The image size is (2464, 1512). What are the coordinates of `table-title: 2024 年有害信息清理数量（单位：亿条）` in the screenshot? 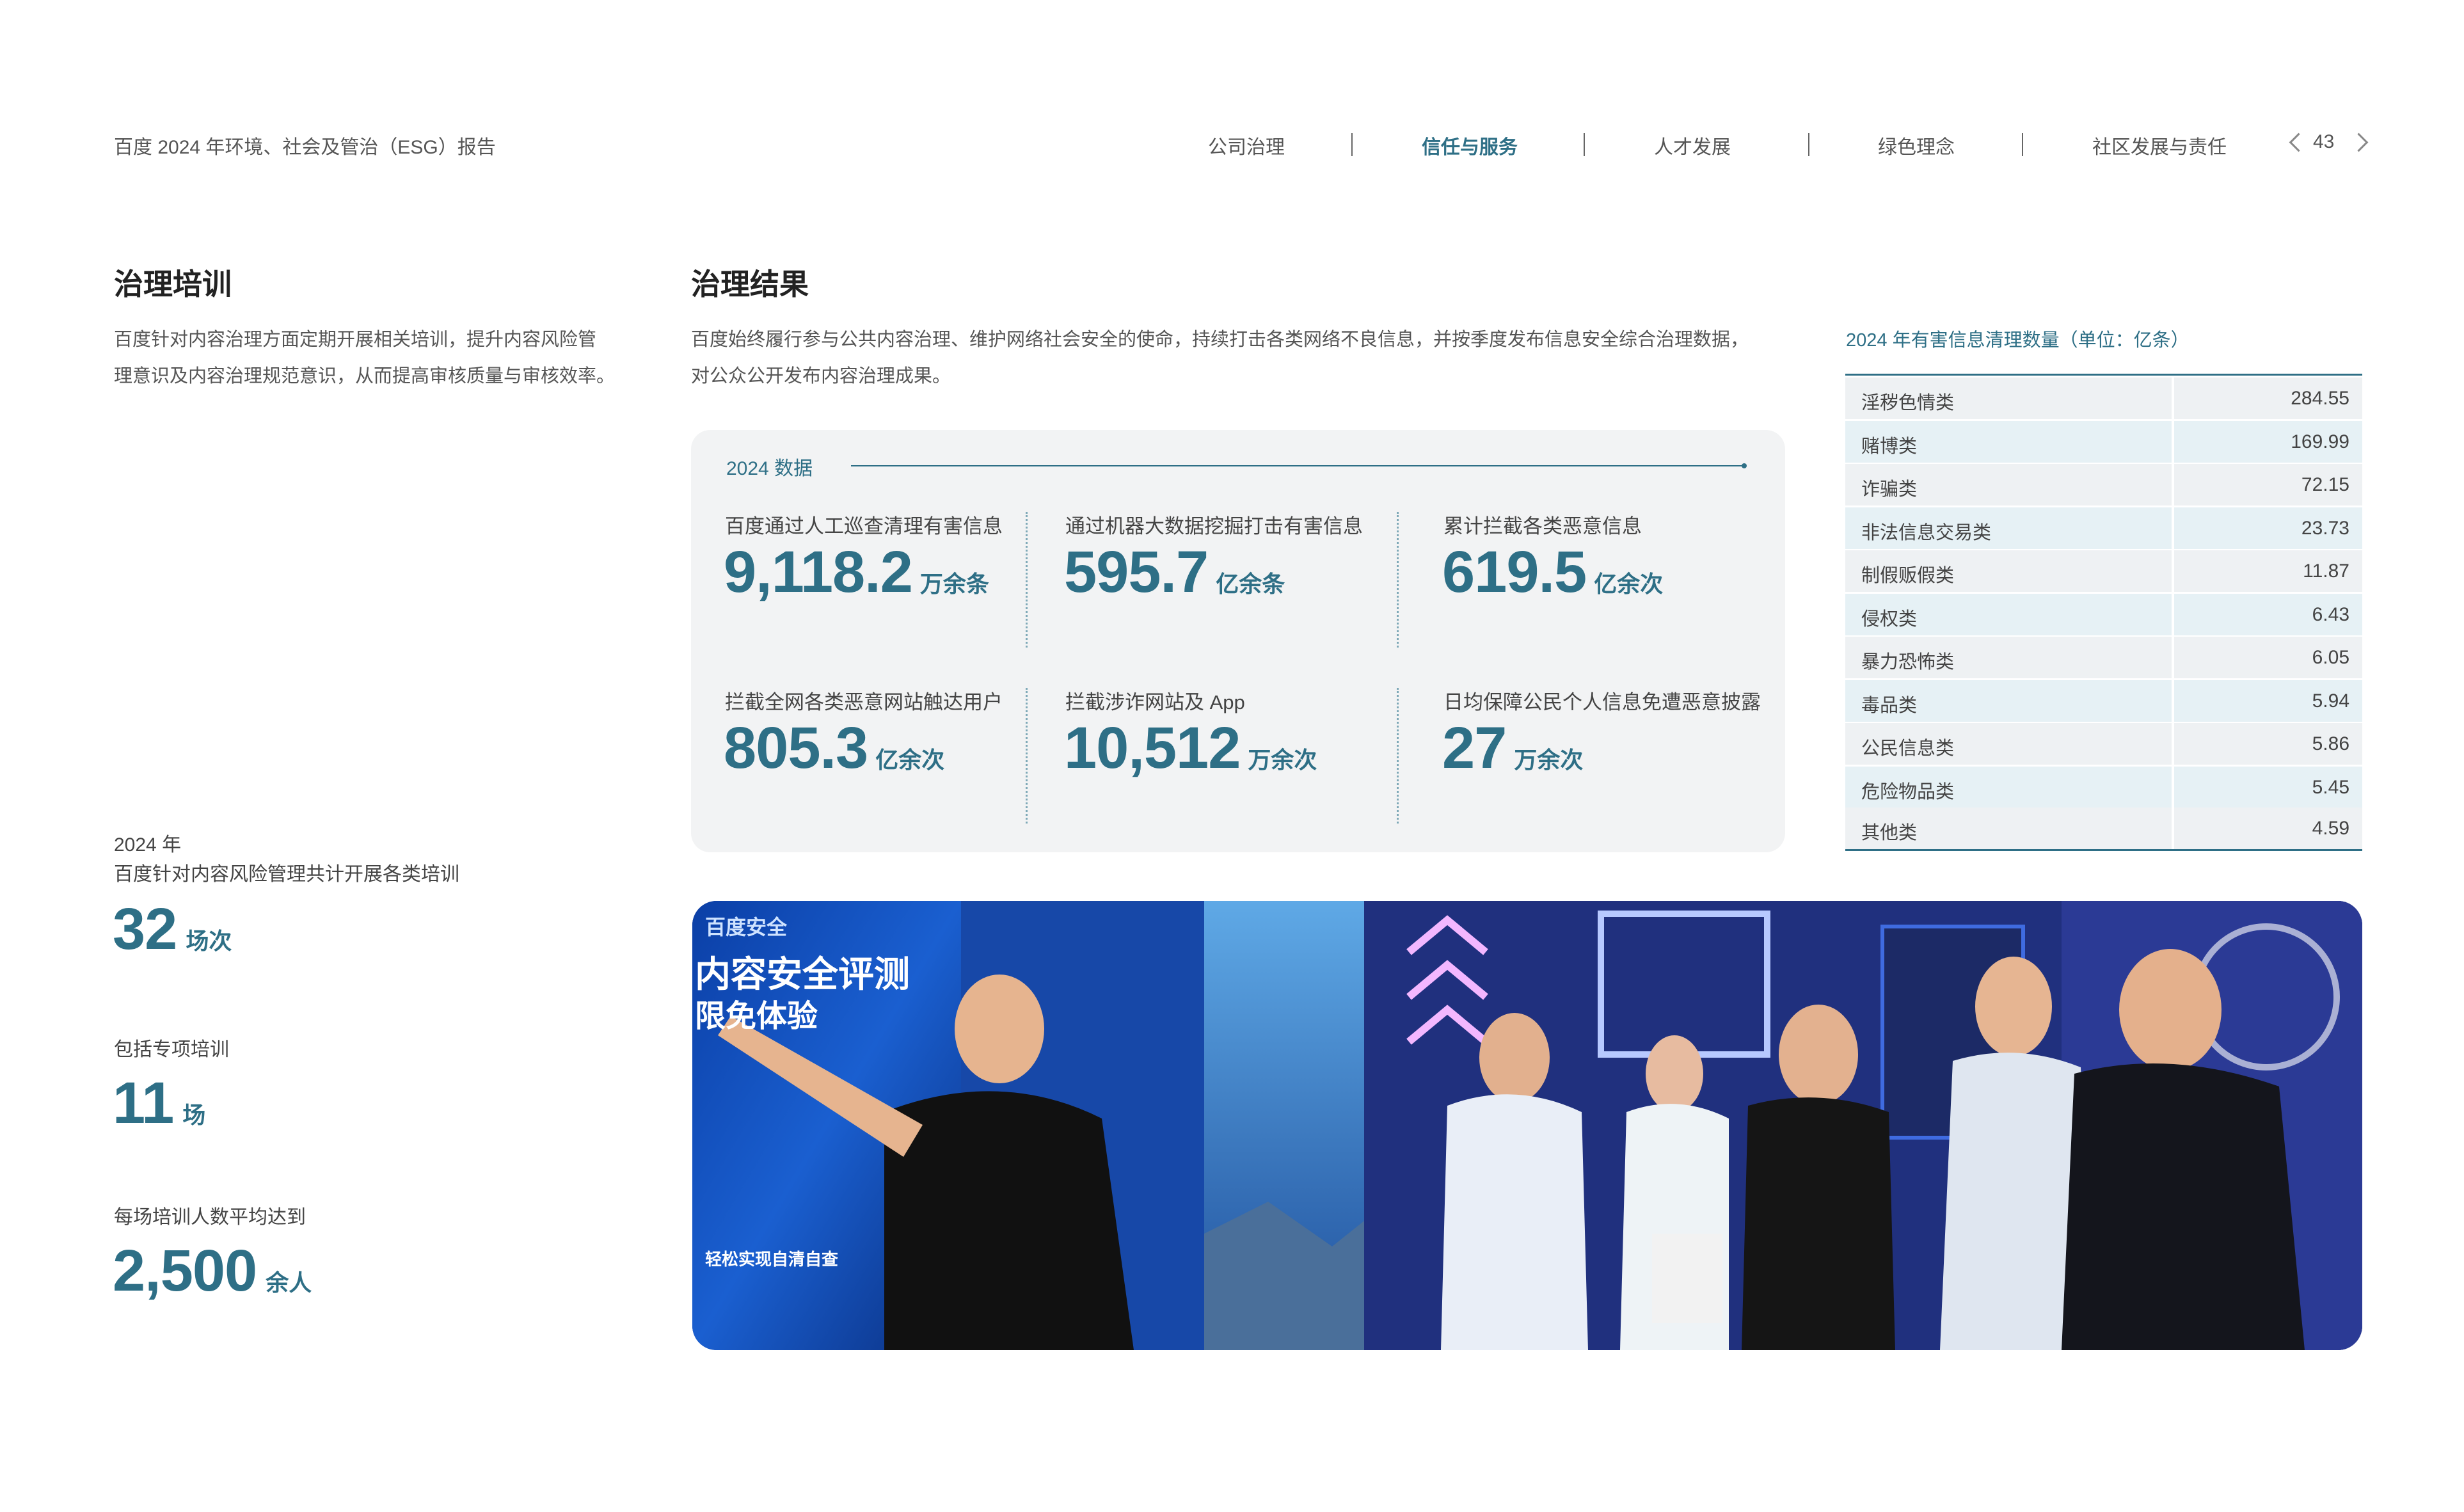 It's located at (2018, 340).